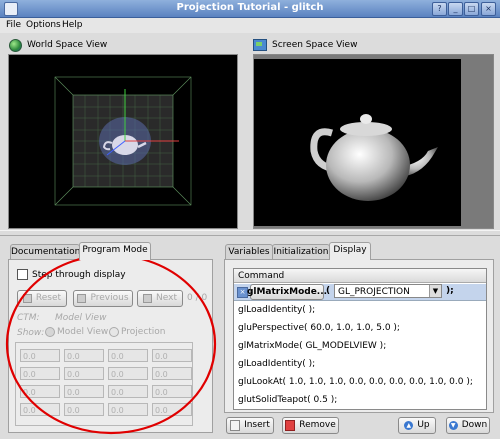 This screenshot has width=500, height=439. Describe the element at coordinates (72, 25) in the screenshot. I see `menu-help: Help` at that location.